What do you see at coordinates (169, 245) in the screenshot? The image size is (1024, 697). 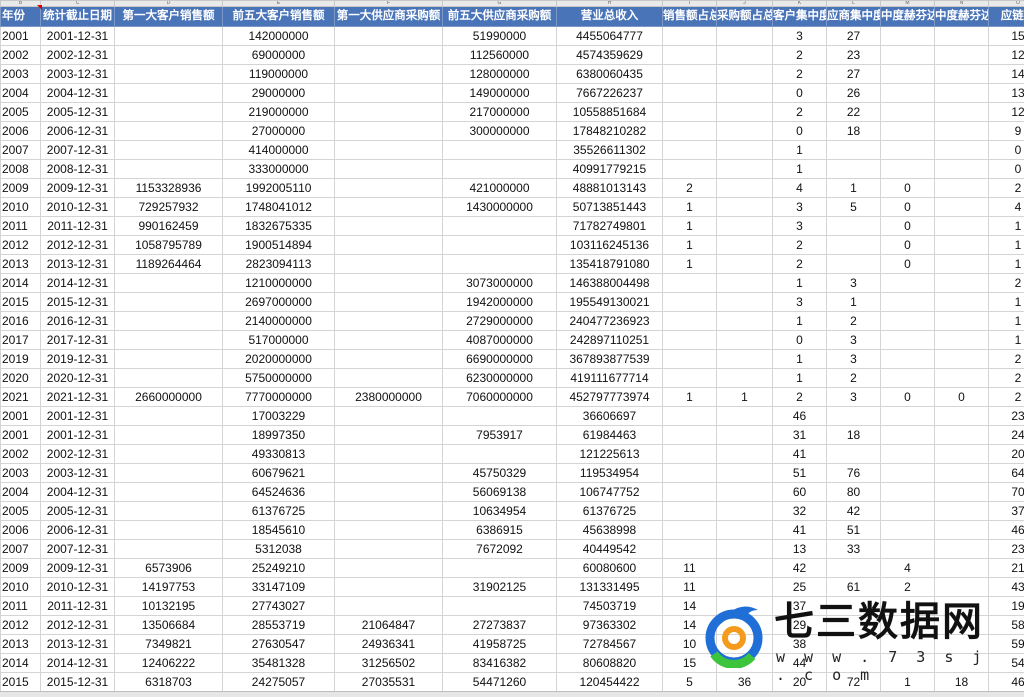 I see `table-cell: 1058795789` at bounding box center [169, 245].